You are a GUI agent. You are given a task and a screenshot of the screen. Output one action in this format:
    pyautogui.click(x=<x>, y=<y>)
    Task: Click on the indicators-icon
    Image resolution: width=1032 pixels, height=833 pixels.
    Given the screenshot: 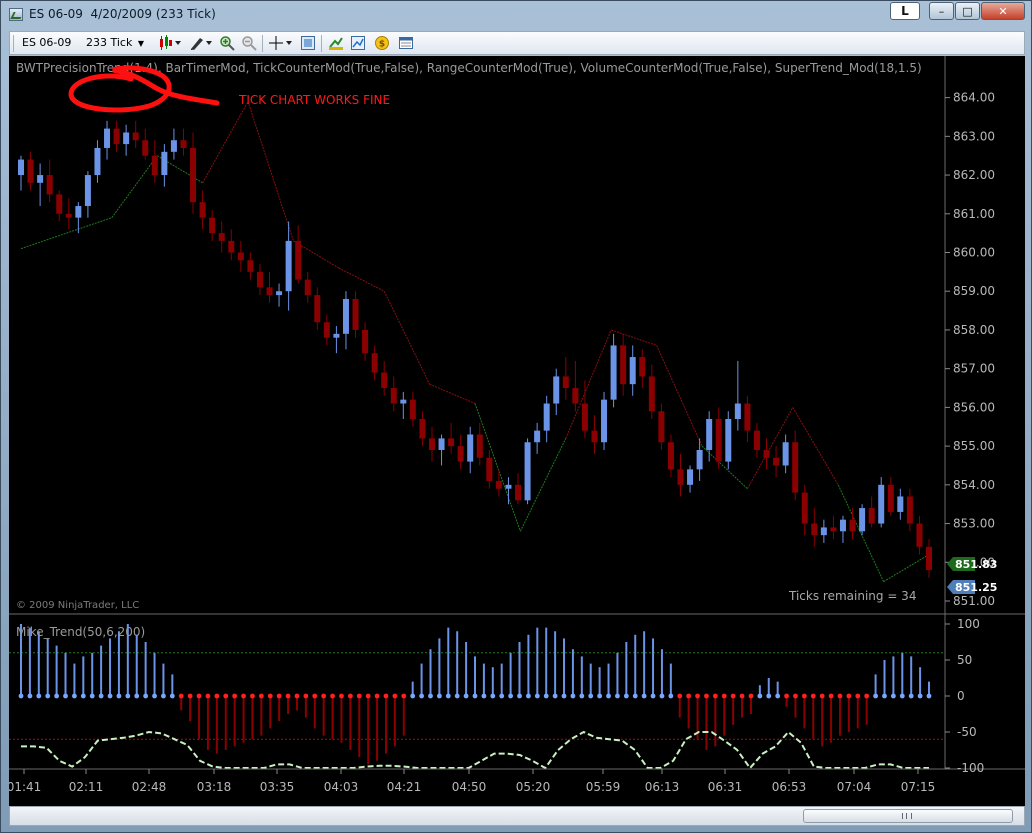 What is the action you would take?
    pyautogui.click(x=336, y=43)
    